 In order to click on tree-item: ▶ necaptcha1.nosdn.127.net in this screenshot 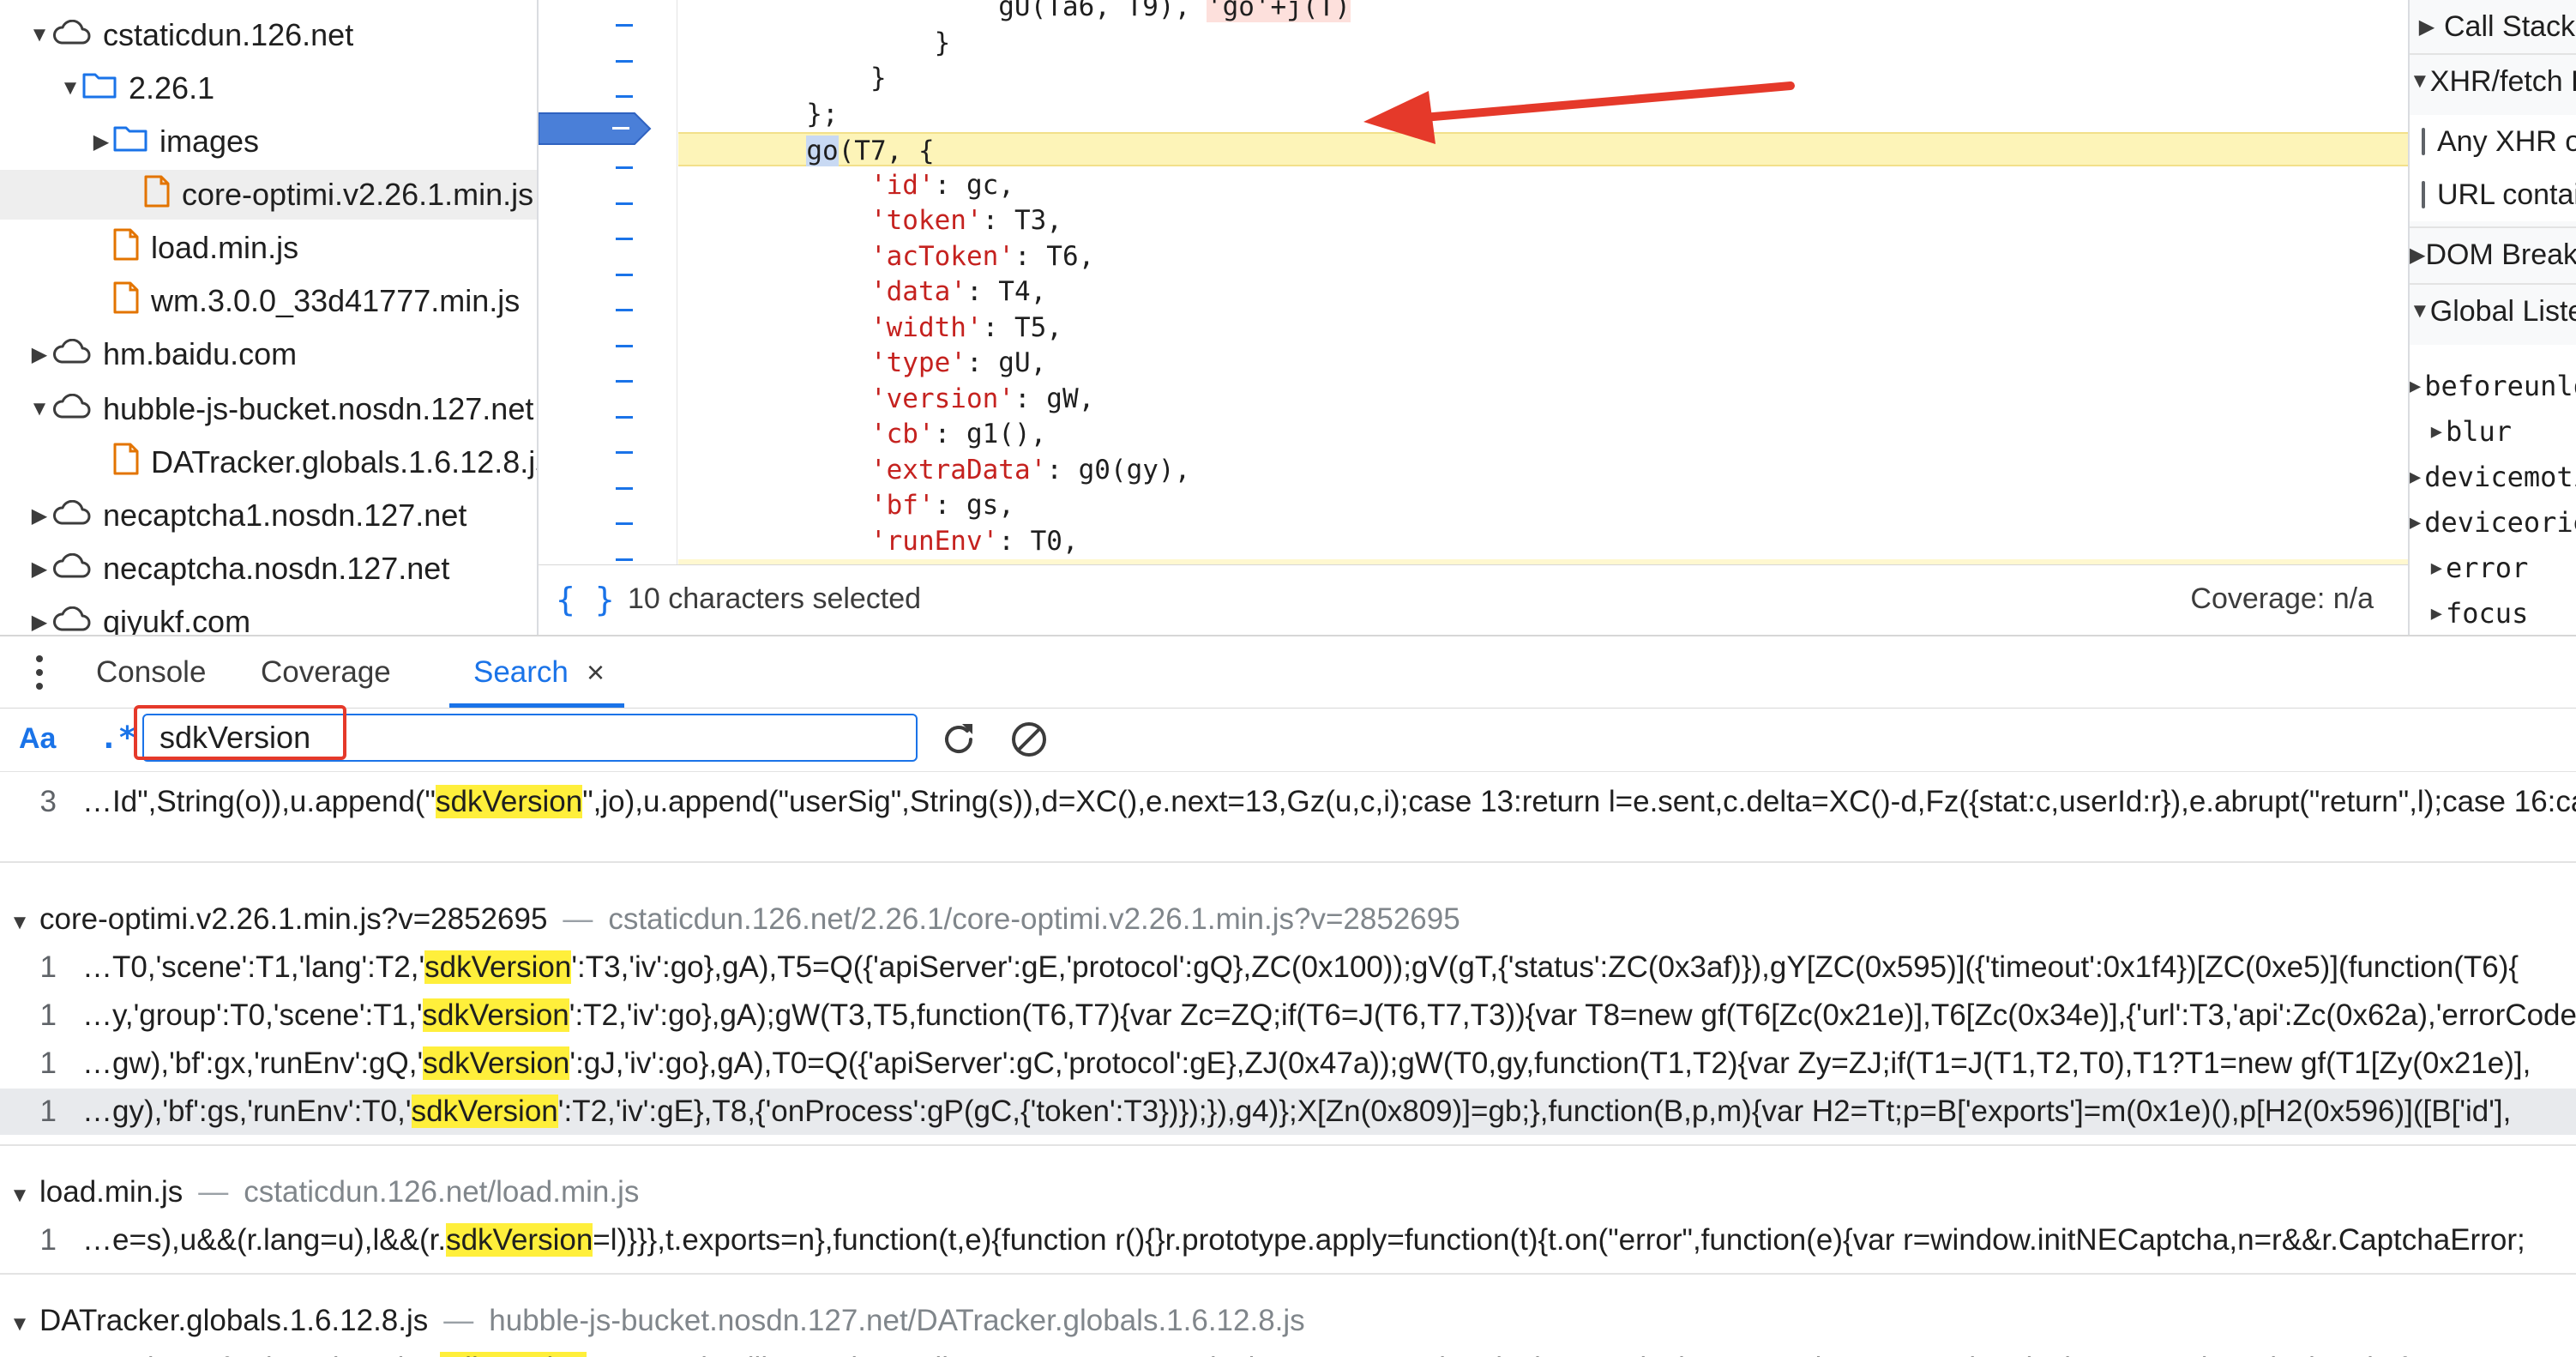, I will do `click(268, 515)`.